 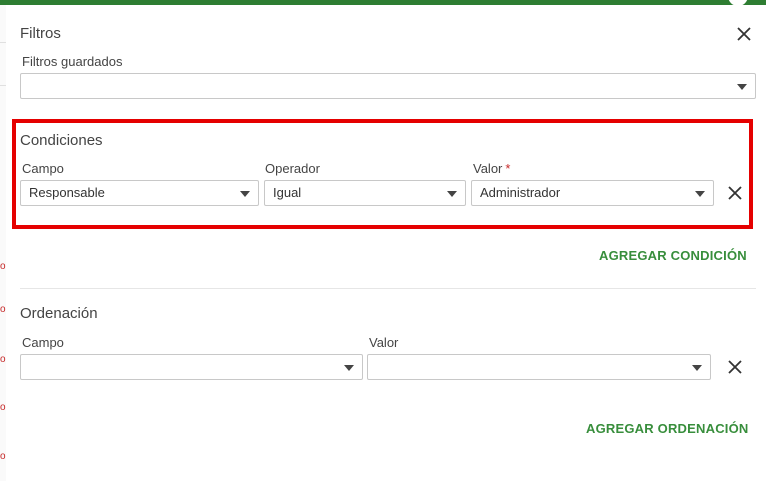 What do you see at coordinates (592, 193) in the screenshot?
I see `condition-valor-select: Administrador` at bounding box center [592, 193].